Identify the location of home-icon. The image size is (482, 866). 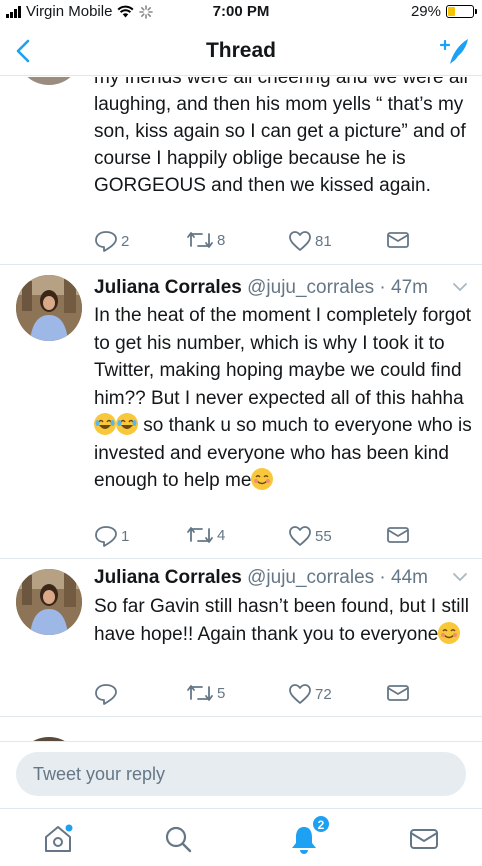
(59, 838).